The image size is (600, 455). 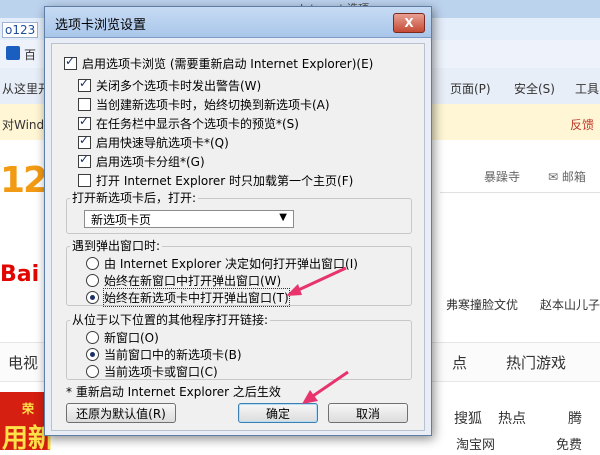 What do you see at coordinates (197, 123) in the screenshot?
I see `checkbox-label: 在任务栏中显示各个选项卡的预览*(S)` at bounding box center [197, 123].